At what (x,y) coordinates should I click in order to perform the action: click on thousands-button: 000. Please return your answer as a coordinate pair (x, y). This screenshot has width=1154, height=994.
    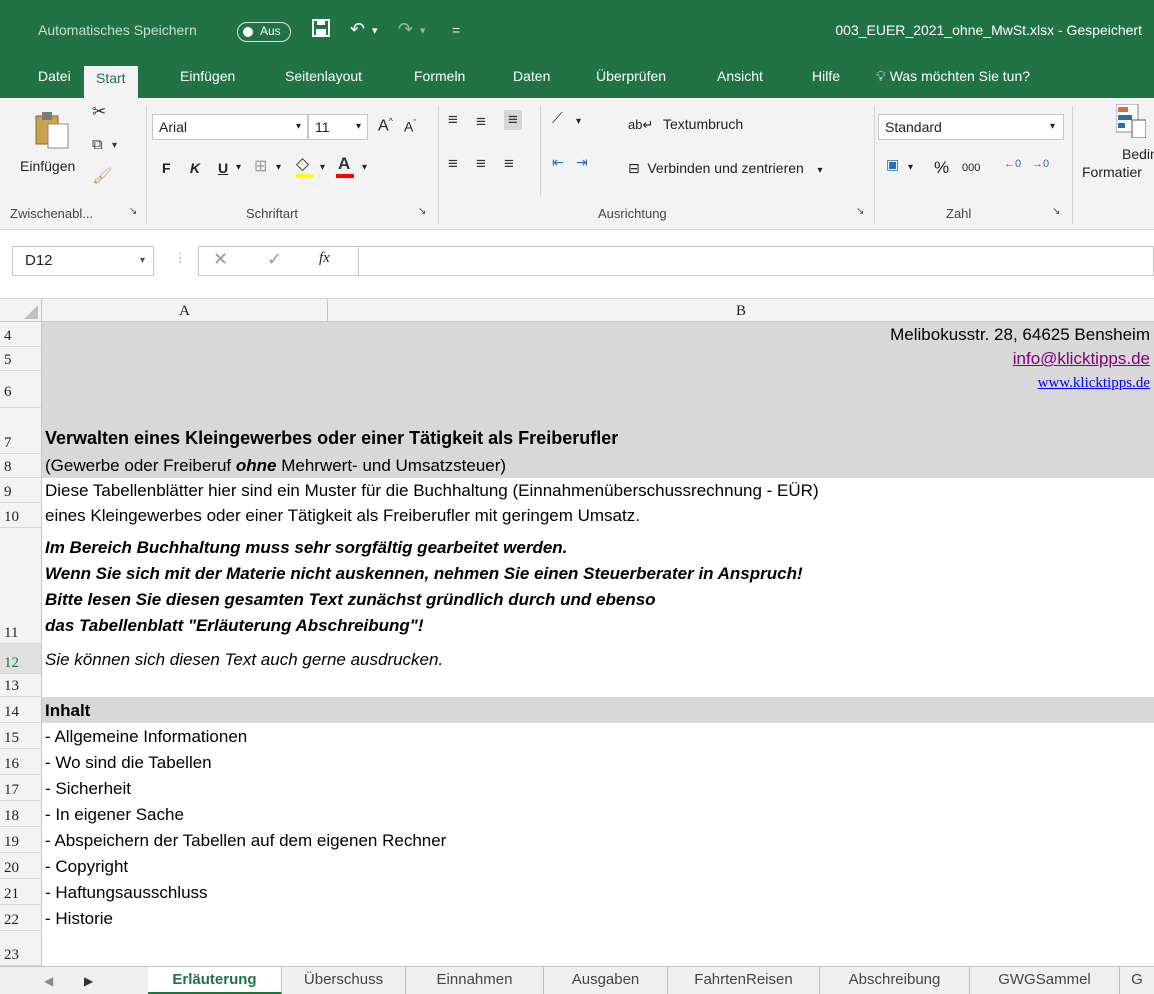
    Looking at the image, I should click on (971, 168).